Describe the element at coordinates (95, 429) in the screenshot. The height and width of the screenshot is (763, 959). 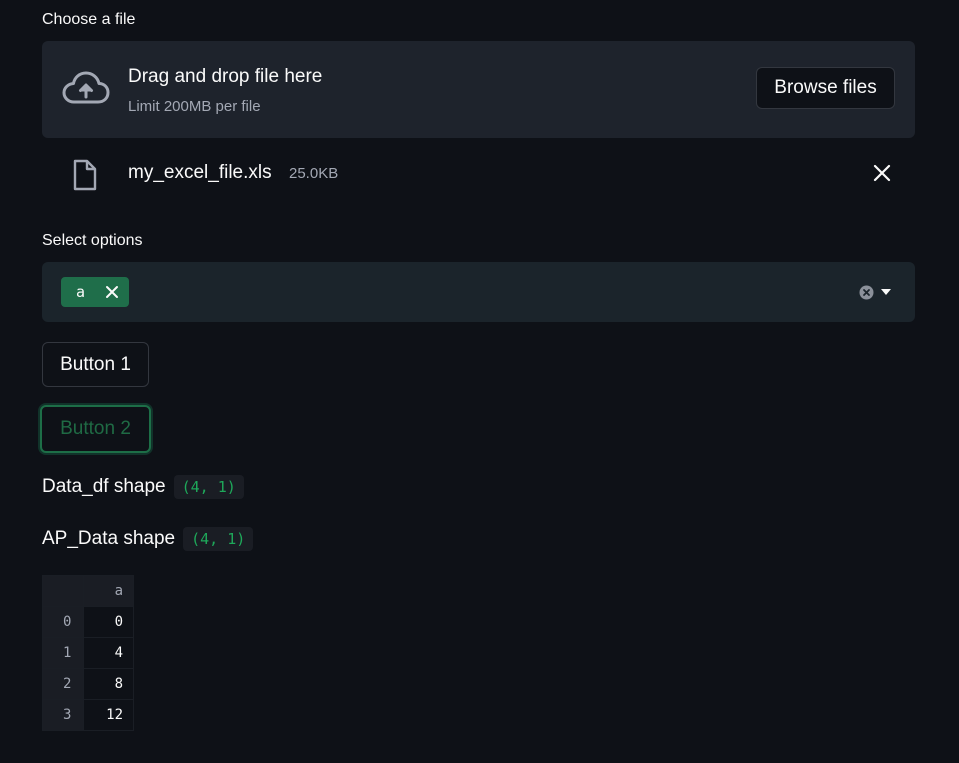
I see `button-2: Button 2` at that location.